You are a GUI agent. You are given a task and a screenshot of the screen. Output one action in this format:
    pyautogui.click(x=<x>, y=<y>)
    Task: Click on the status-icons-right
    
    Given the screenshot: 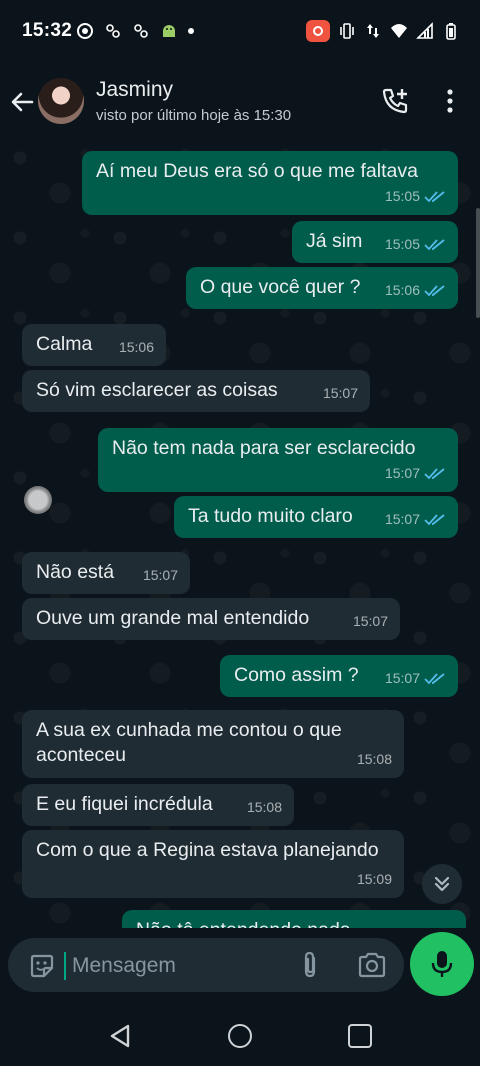 What is the action you would take?
    pyautogui.click(x=383, y=31)
    